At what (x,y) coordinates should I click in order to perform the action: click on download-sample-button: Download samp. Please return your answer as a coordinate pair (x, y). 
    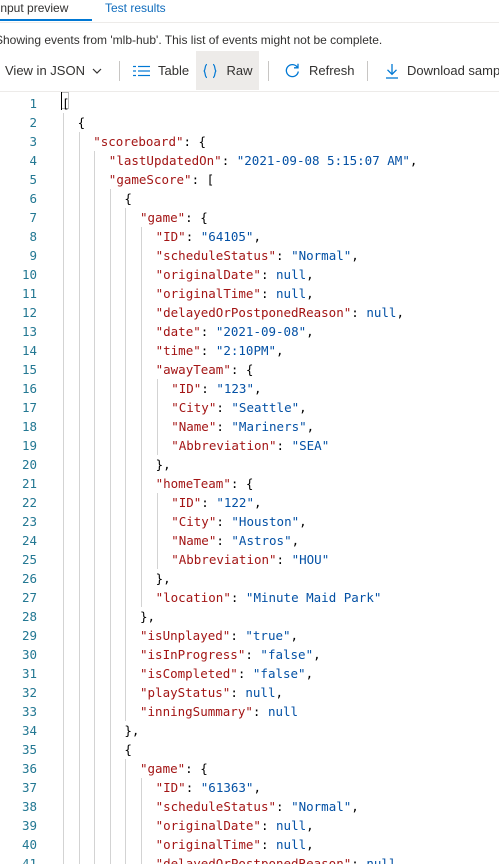
    Looking at the image, I should click on (442, 70).